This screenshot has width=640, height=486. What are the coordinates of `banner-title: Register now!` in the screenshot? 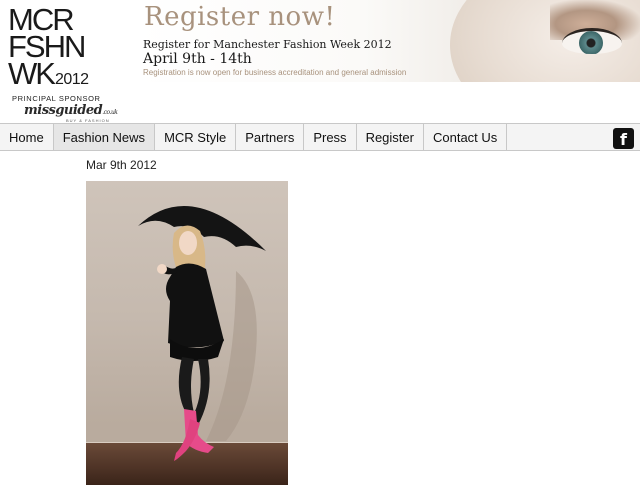 It's located at (240, 17).